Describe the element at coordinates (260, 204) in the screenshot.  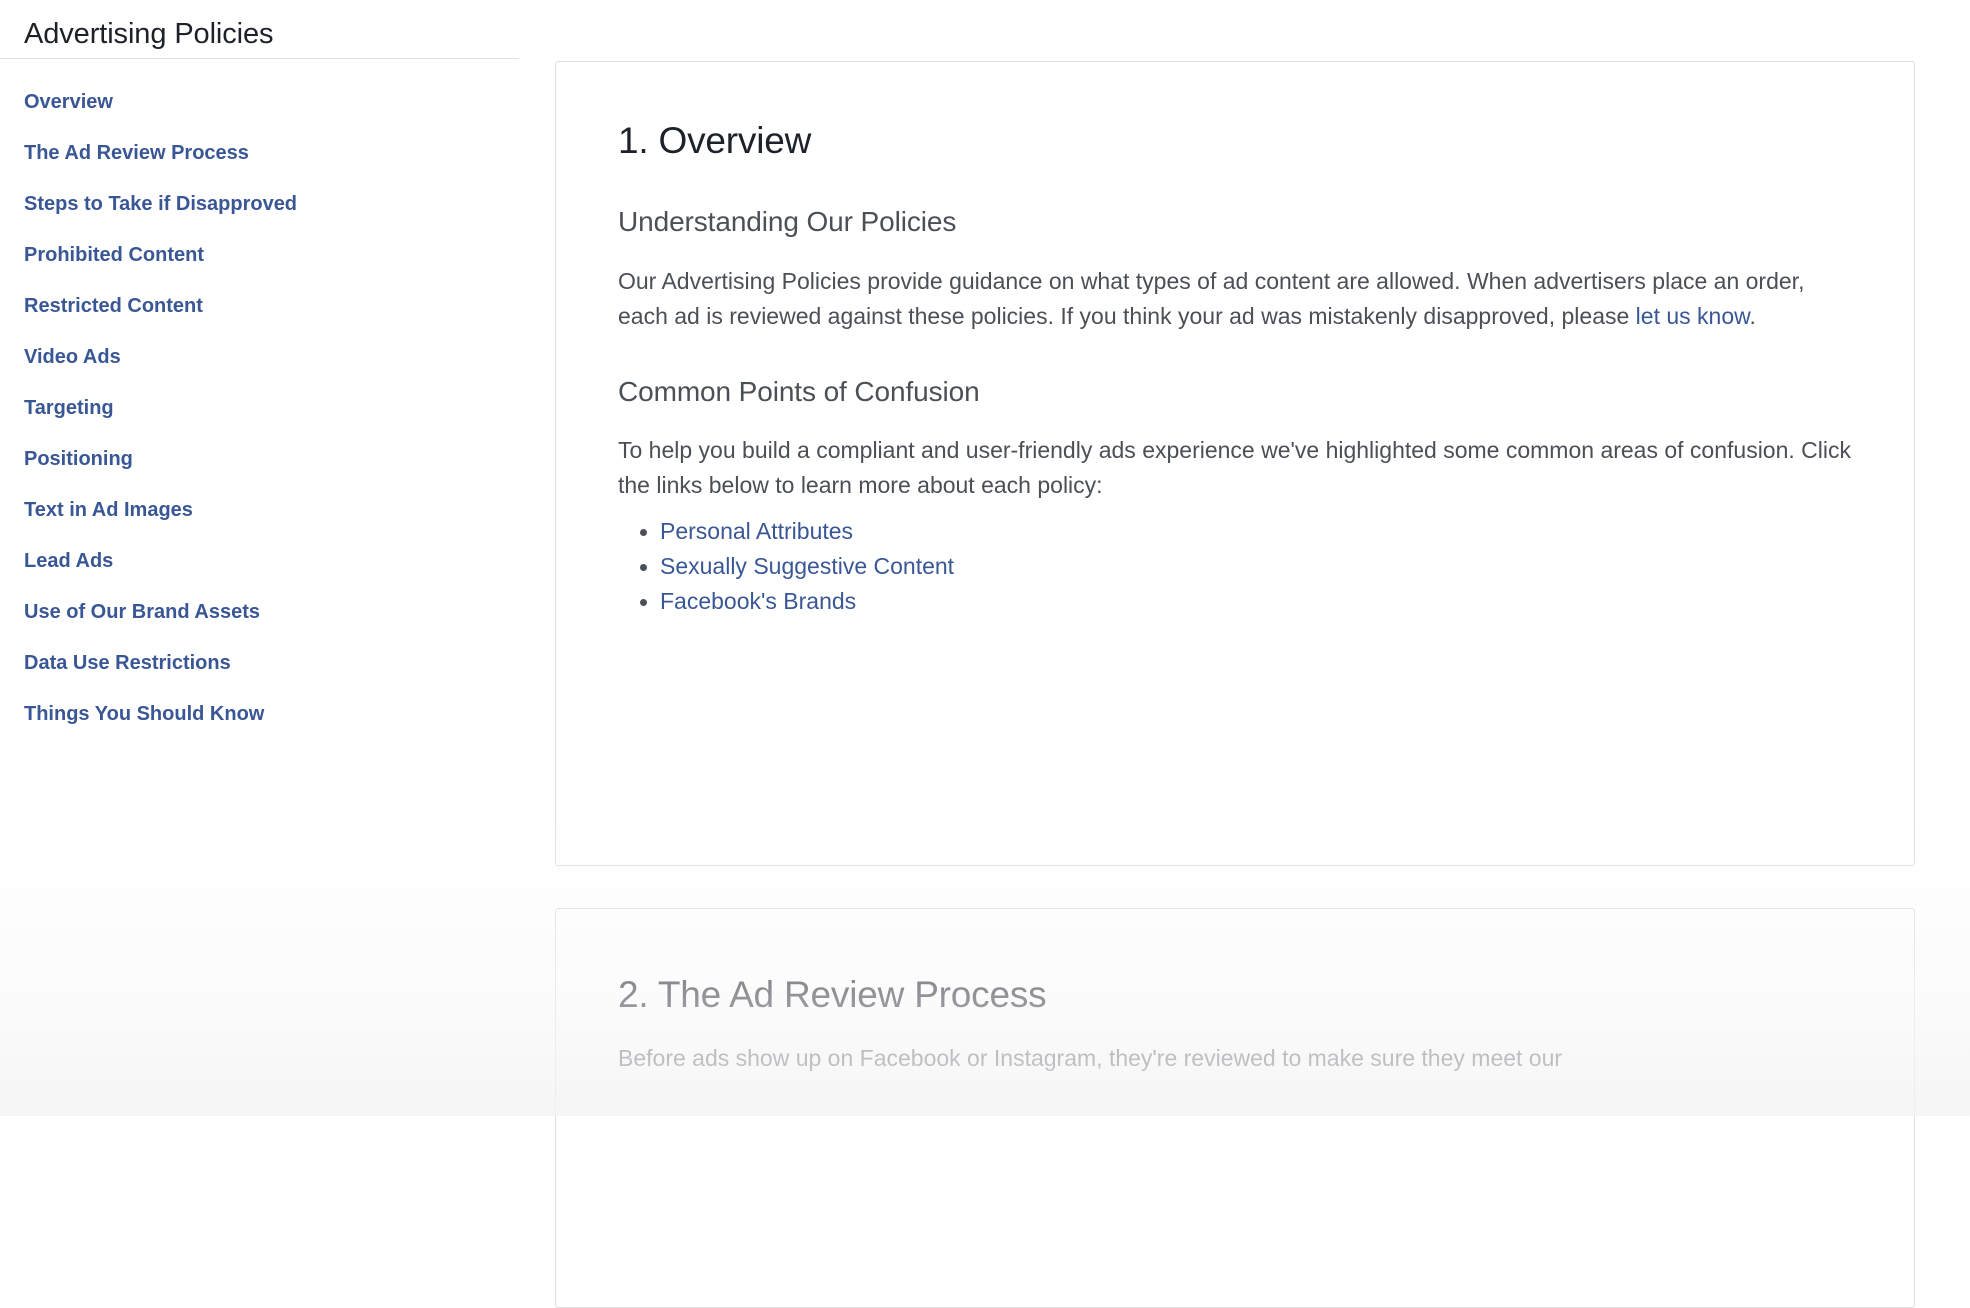
I see `sidebar-item-steps-to-take-if-disapproved: Steps to Take if Disapproved` at that location.